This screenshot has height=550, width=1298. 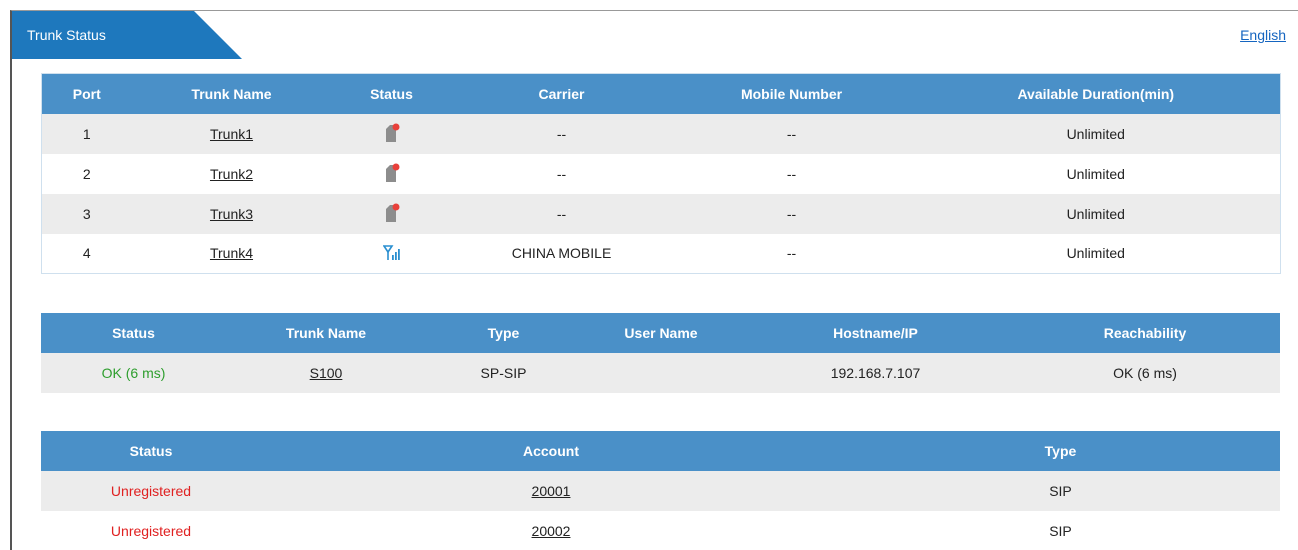 What do you see at coordinates (561, 93) in the screenshot?
I see `column-header-carrier: Carrier` at bounding box center [561, 93].